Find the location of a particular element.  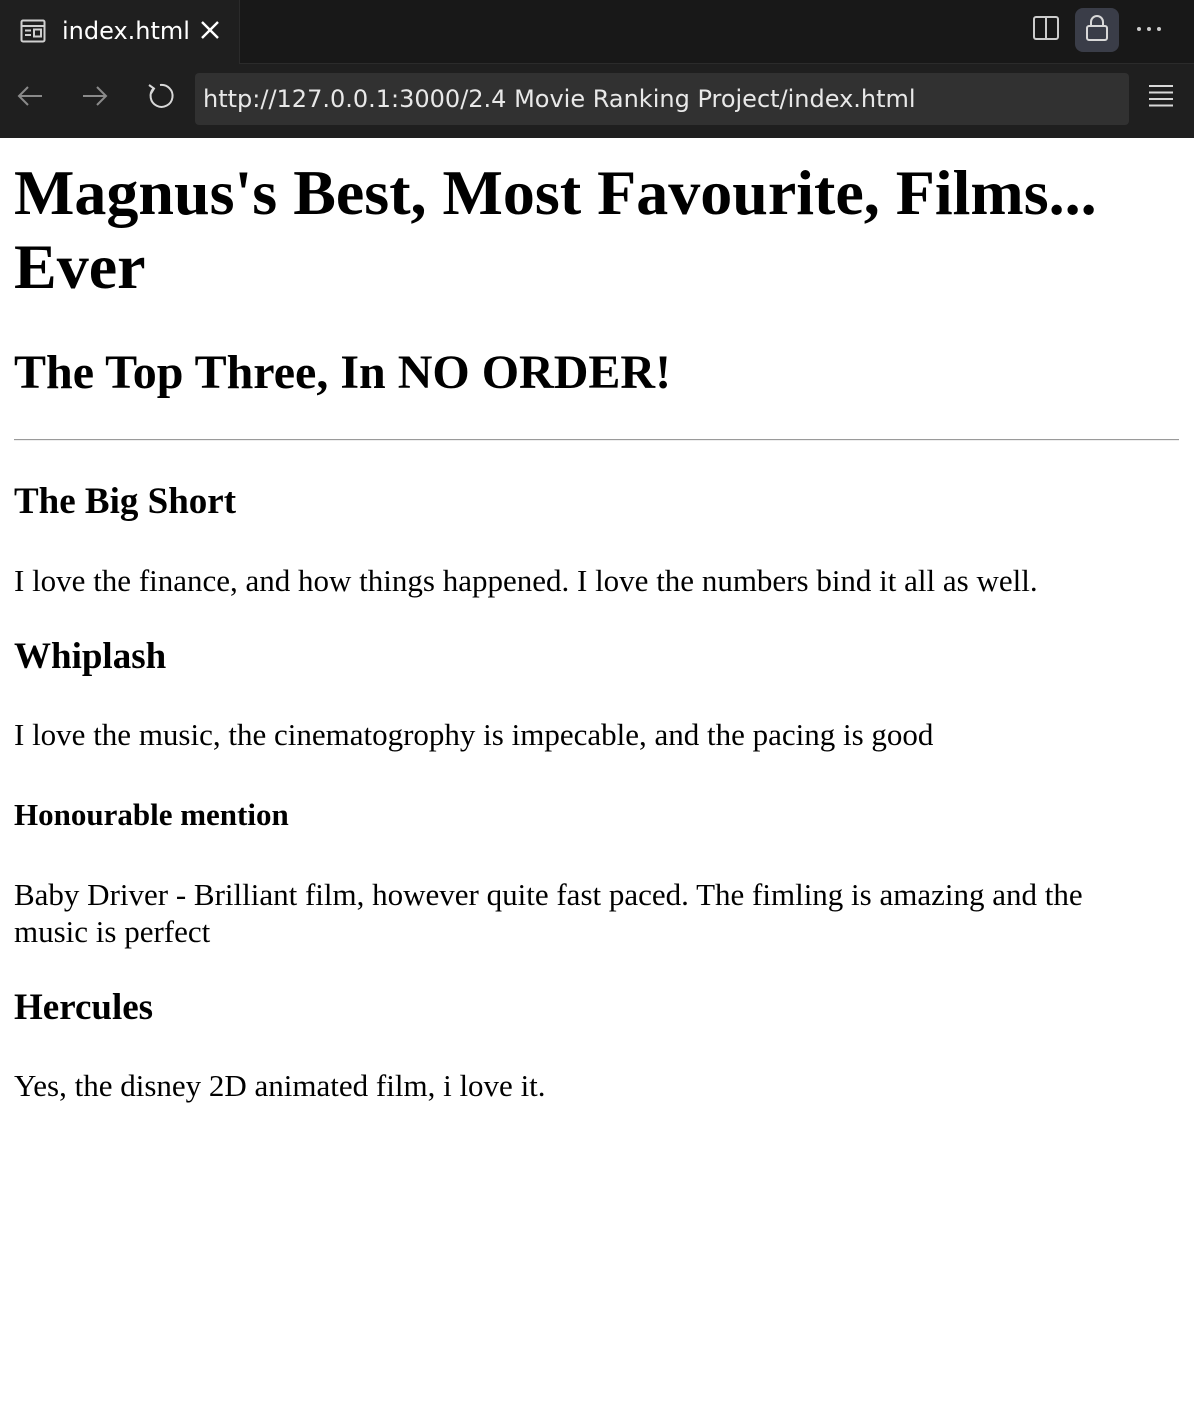

hamburger-menu-icon is located at coordinates (1161, 98).